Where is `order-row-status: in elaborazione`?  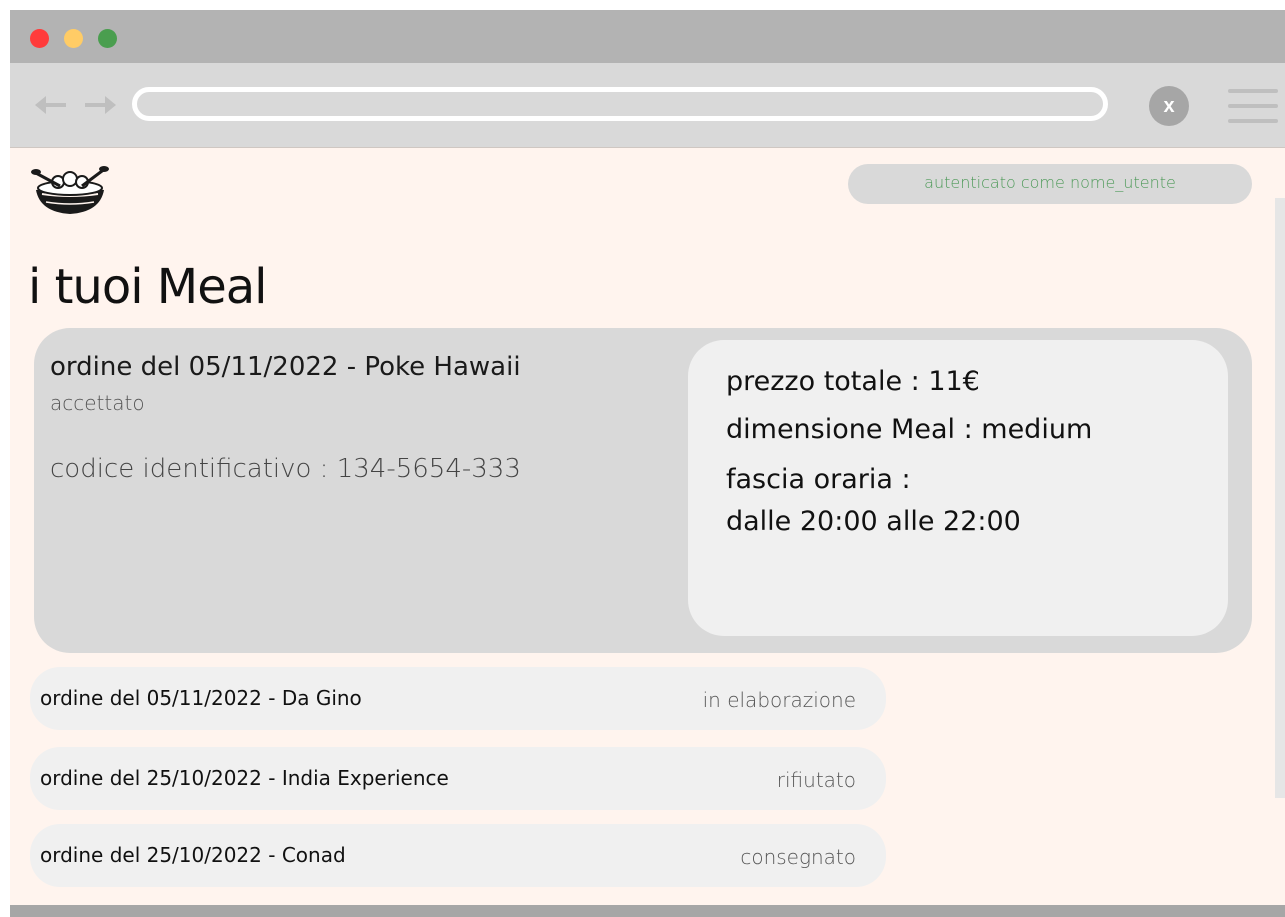
order-row-status: in elaborazione is located at coordinates (779, 700).